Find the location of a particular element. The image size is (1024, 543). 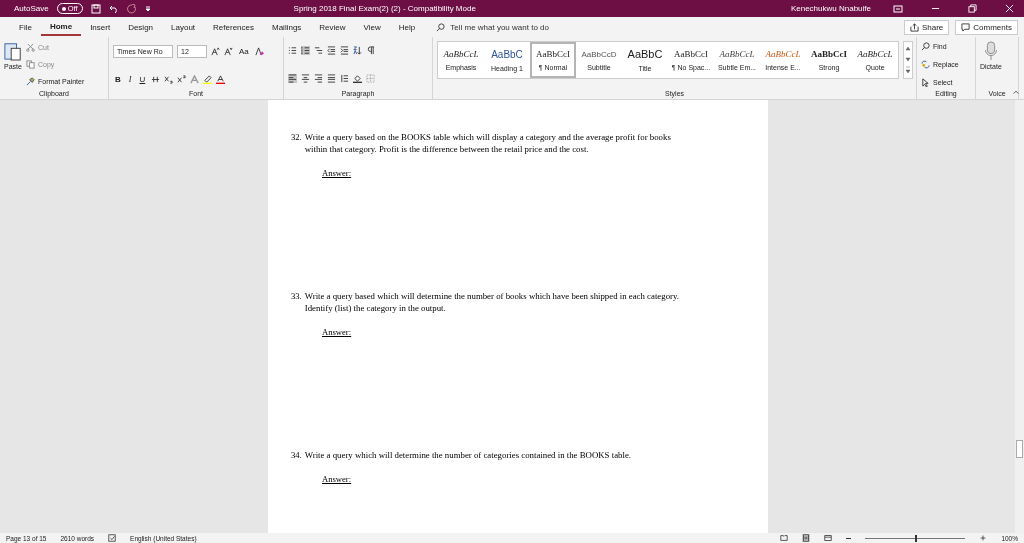

comments-button: Comments is located at coordinates (986, 27).